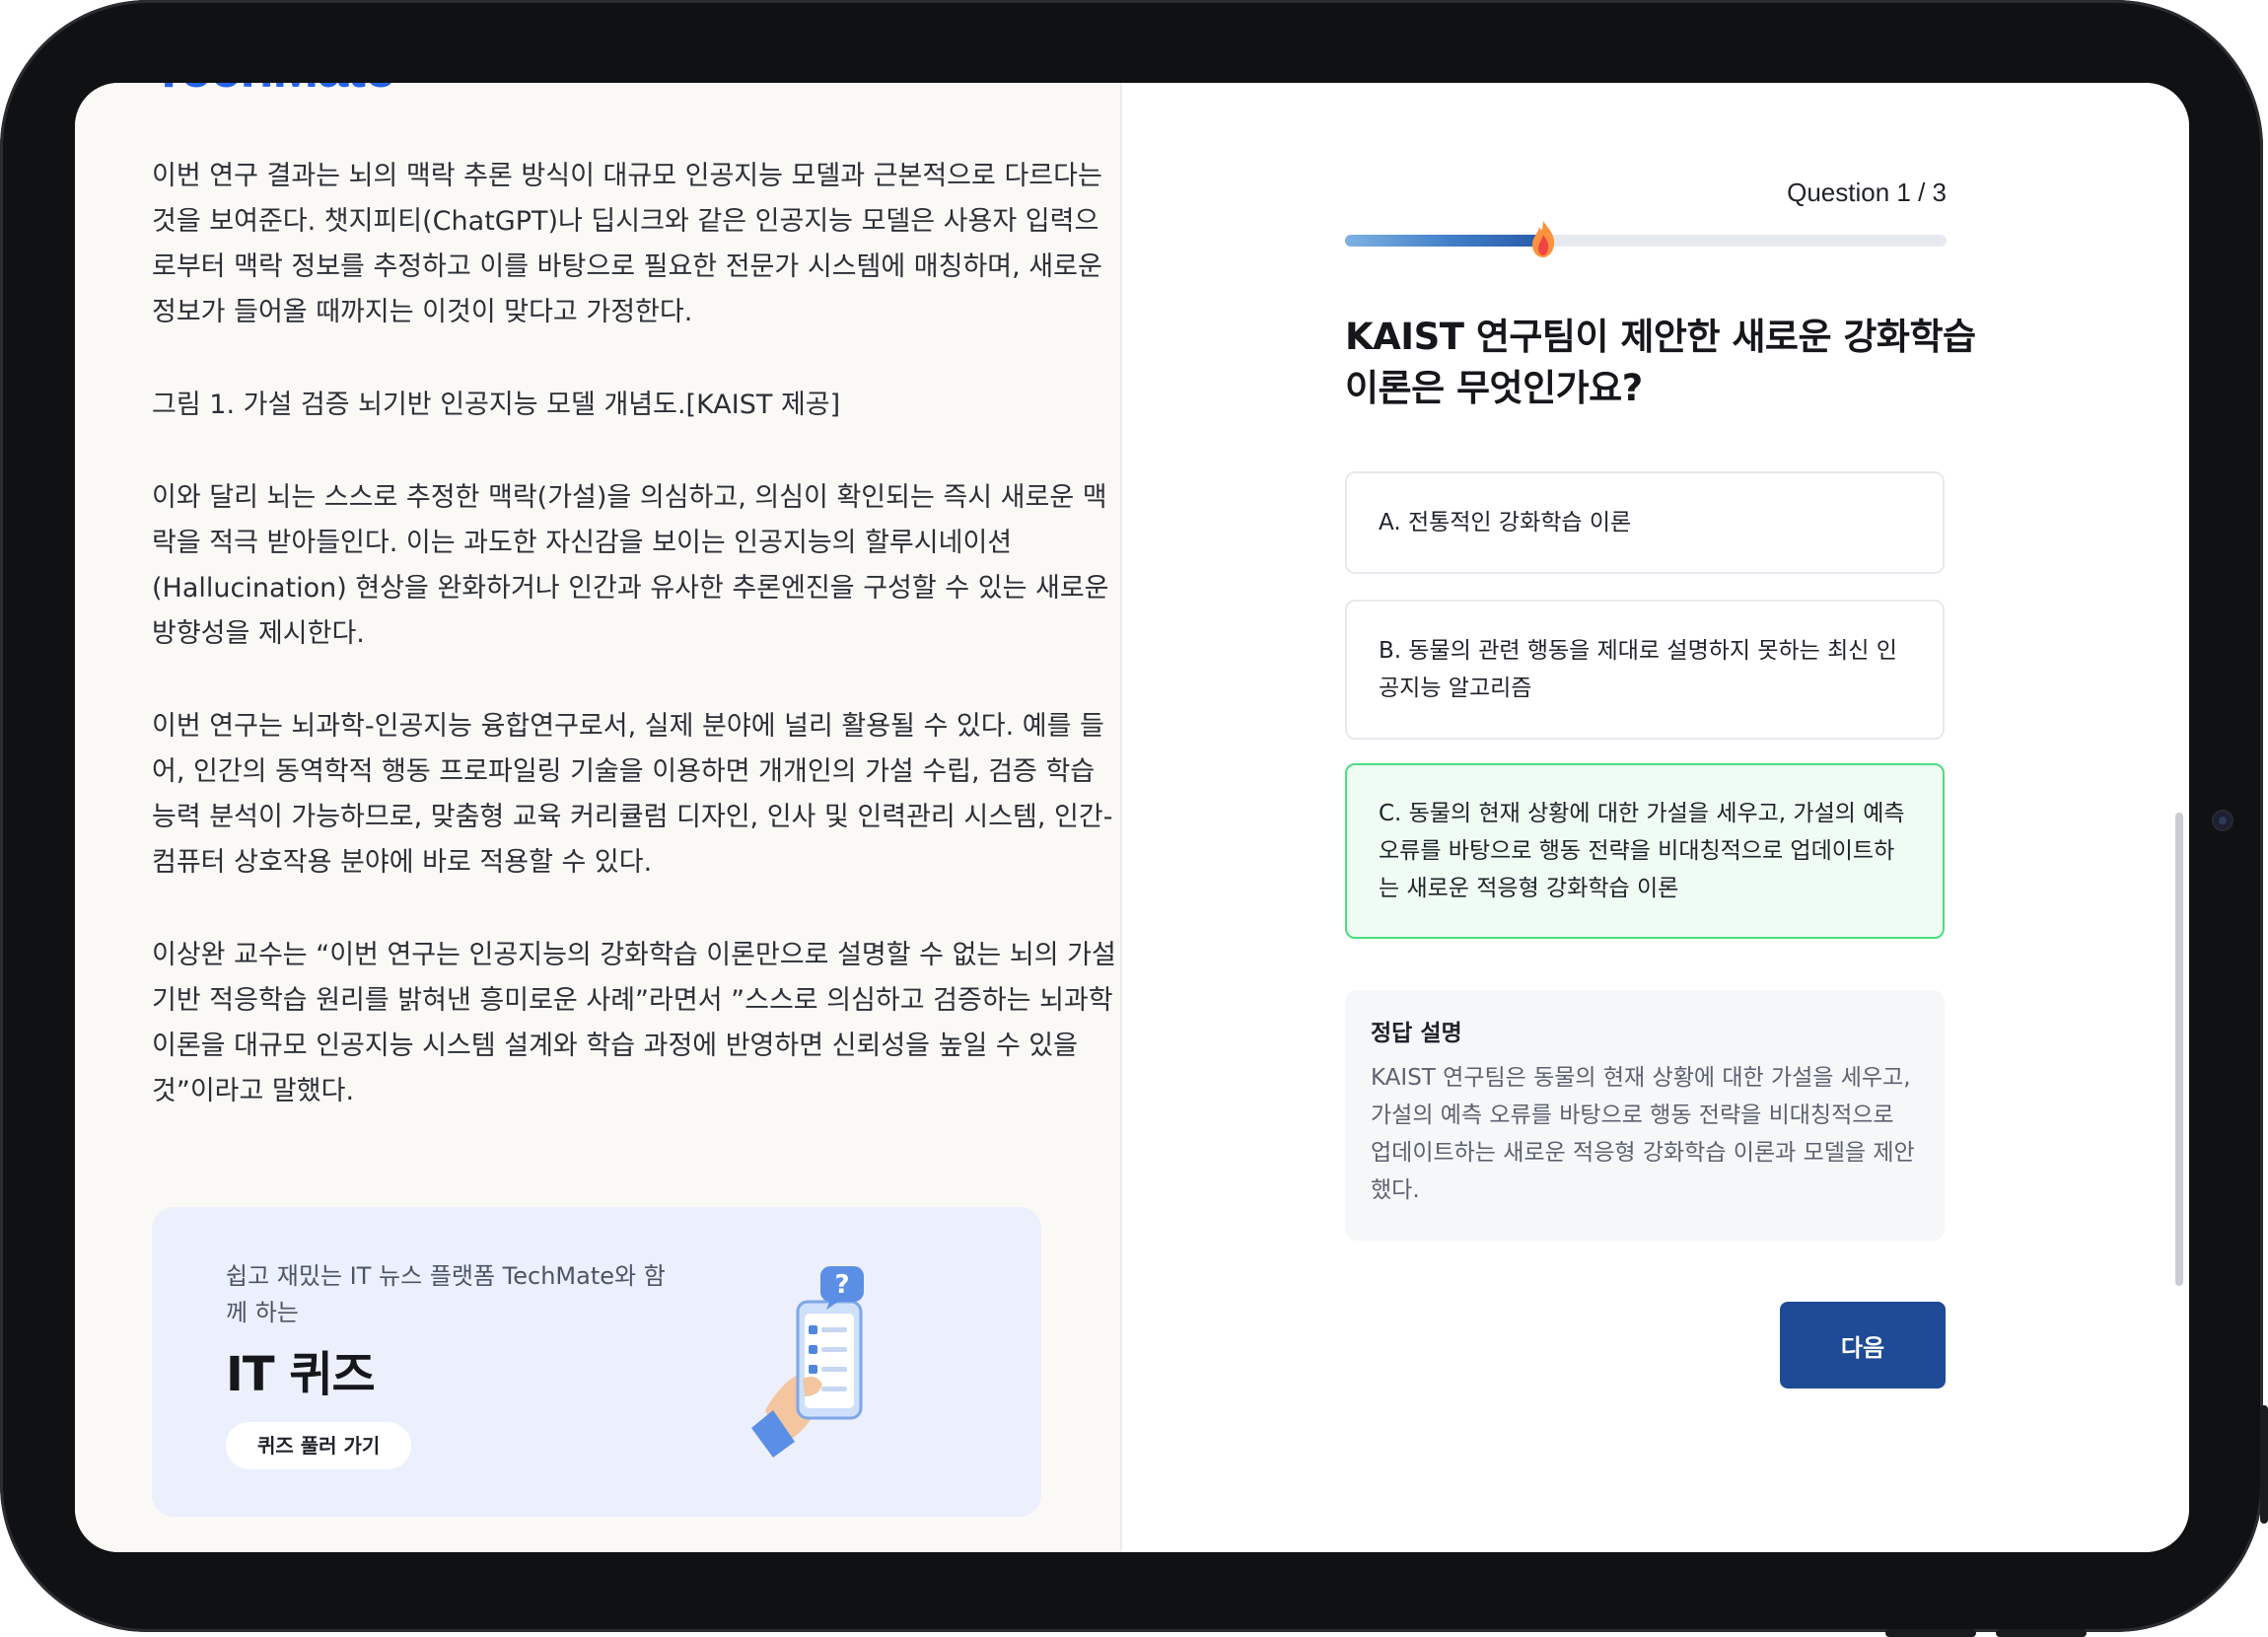  Describe the element at coordinates (1416, 1033) in the screenshot. I see `explanation-title: 정답 설명` at that location.